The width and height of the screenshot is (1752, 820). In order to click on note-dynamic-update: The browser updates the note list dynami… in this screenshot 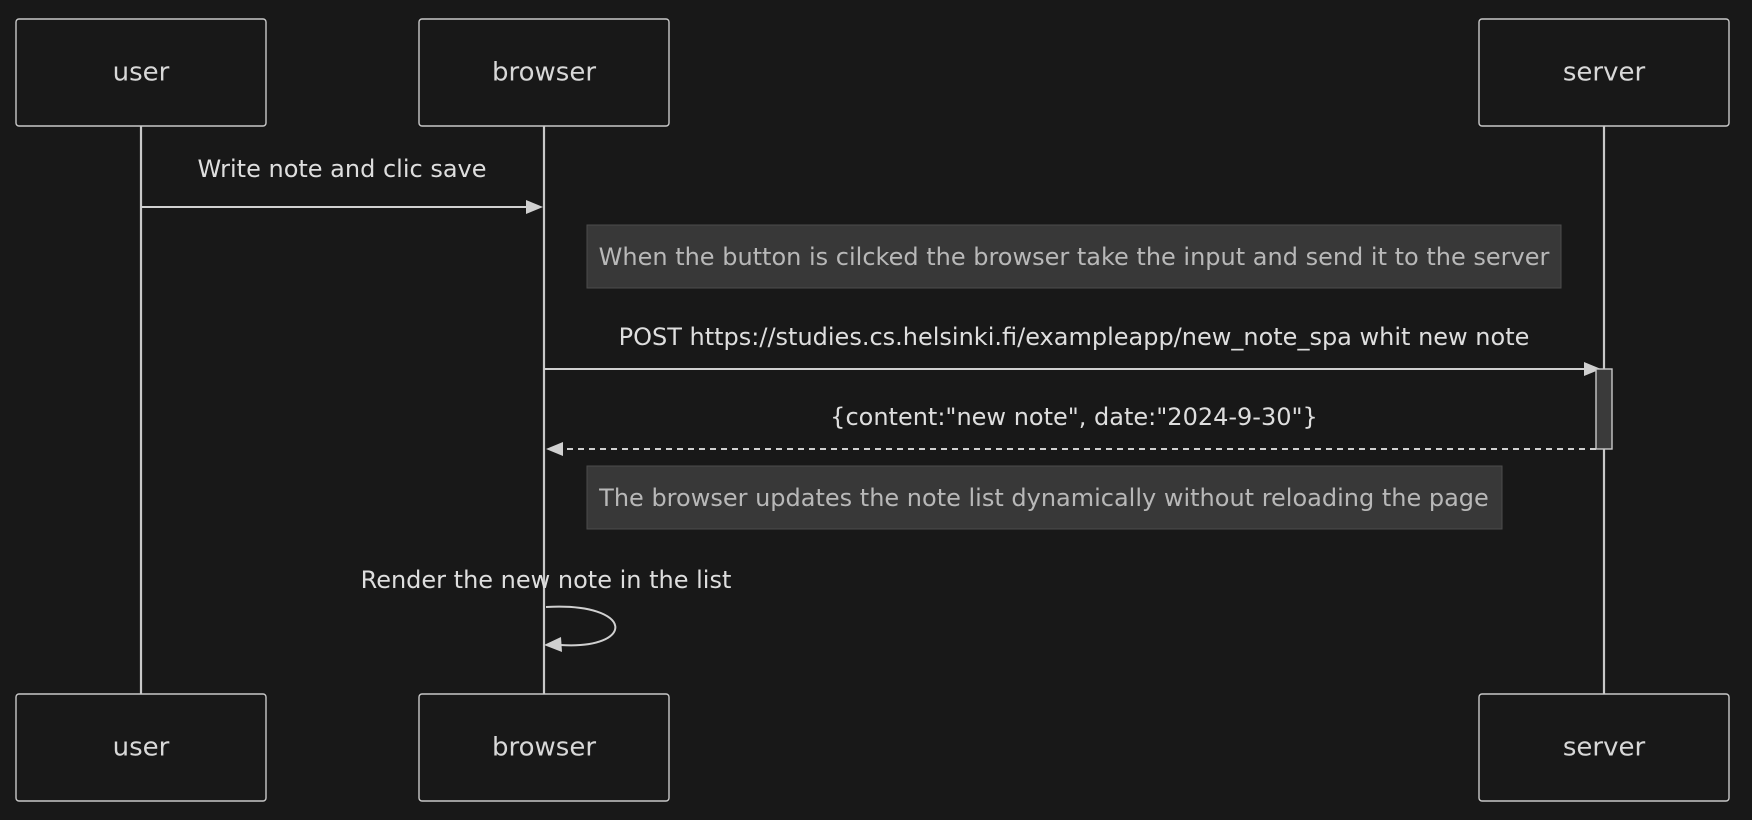, I will do `click(1044, 497)`.